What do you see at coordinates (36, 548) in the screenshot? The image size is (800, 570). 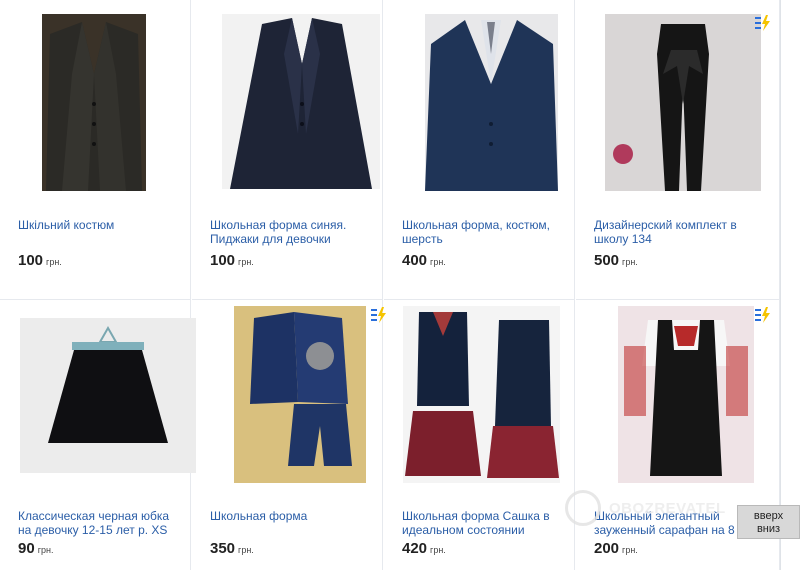 I see `listing-price: 90 грн.` at bounding box center [36, 548].